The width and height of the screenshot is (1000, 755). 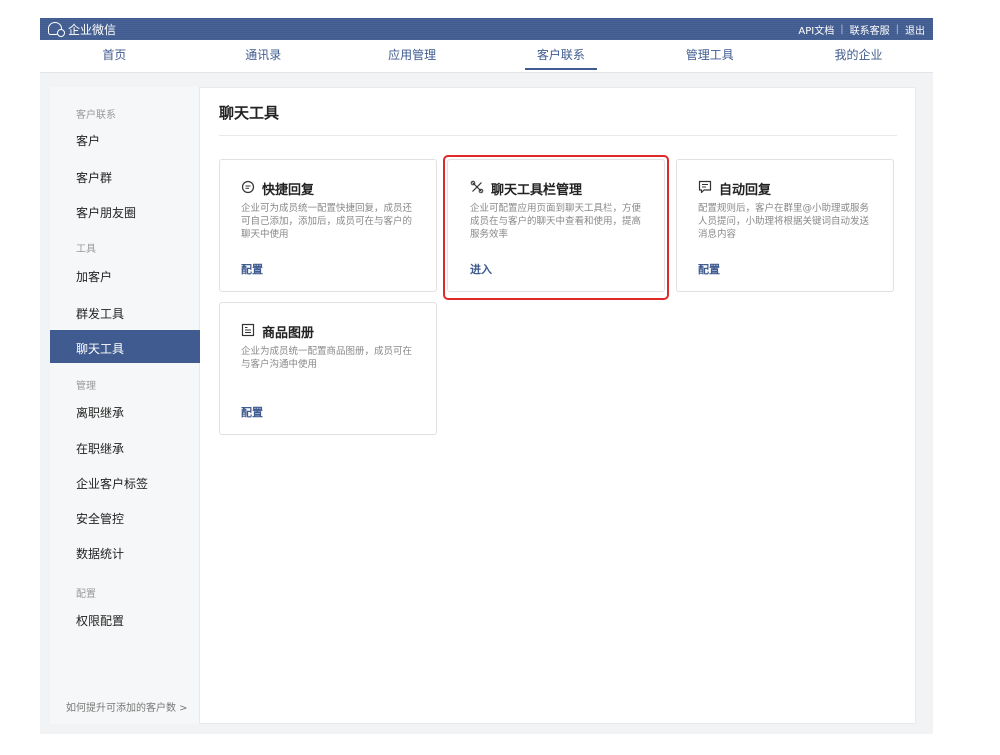 I want to click on sidebar-item-security: 安全管控, so click(x=100, y=518).